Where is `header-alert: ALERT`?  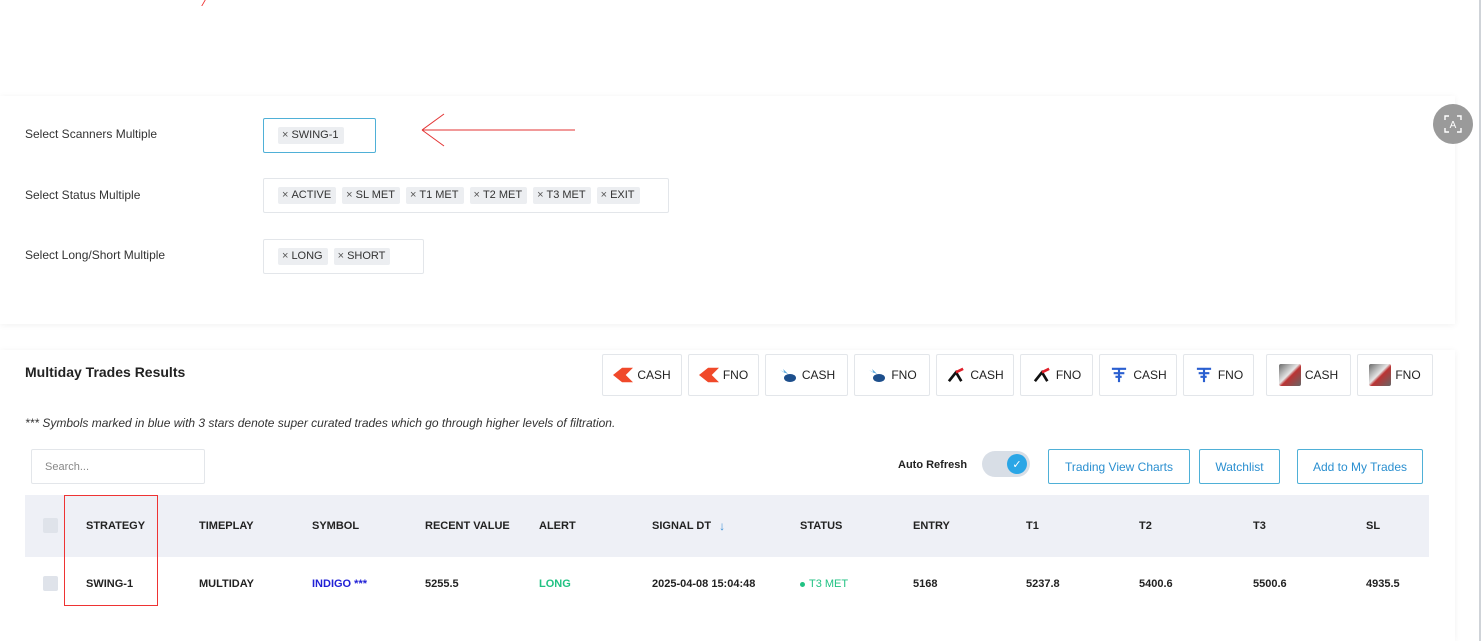 header-alert: ALERT is located at coordinates (557, 526).